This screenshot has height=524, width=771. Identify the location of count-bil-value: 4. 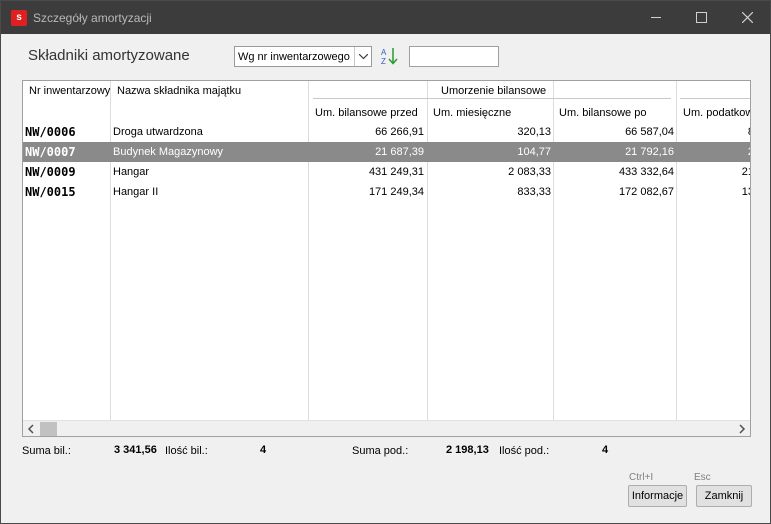
(263, 450).